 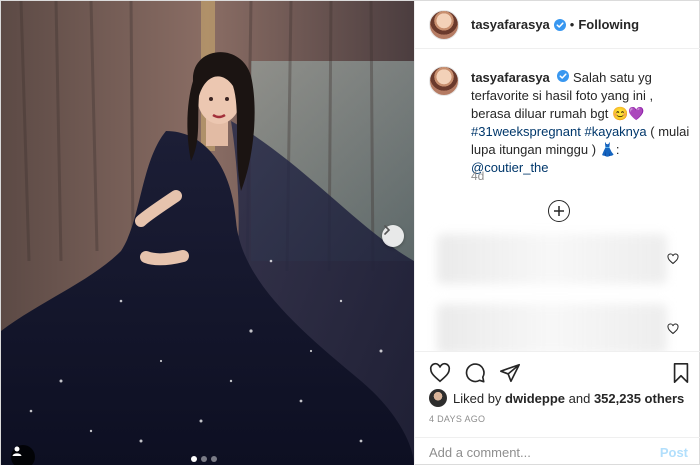 I want to click on bookmark-icon, so click(x=681, y=373).